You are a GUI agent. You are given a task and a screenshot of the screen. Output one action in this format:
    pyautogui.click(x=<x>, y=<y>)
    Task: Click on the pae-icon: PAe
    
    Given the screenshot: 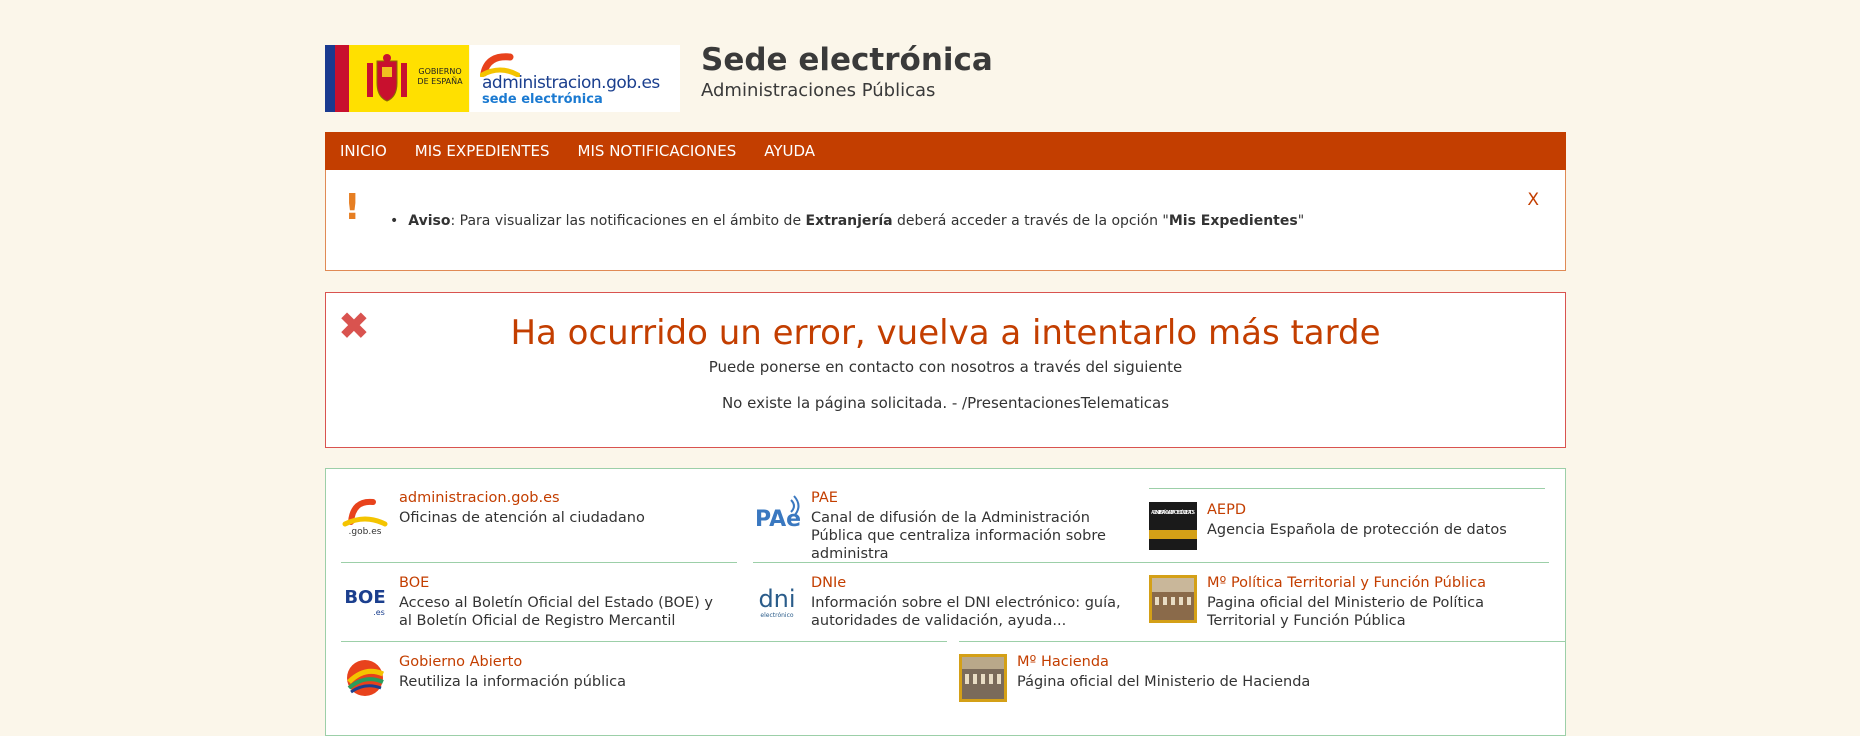 What is the action you would take?
    pyautogui.click(x=777, y=514)
    